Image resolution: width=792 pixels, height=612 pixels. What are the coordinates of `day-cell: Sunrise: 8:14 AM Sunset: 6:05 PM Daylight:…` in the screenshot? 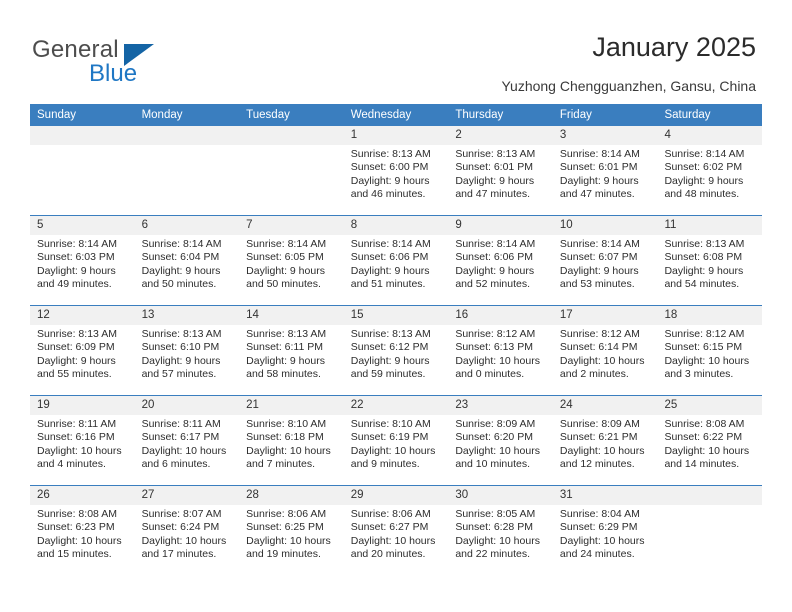 It's located at (291, 270).